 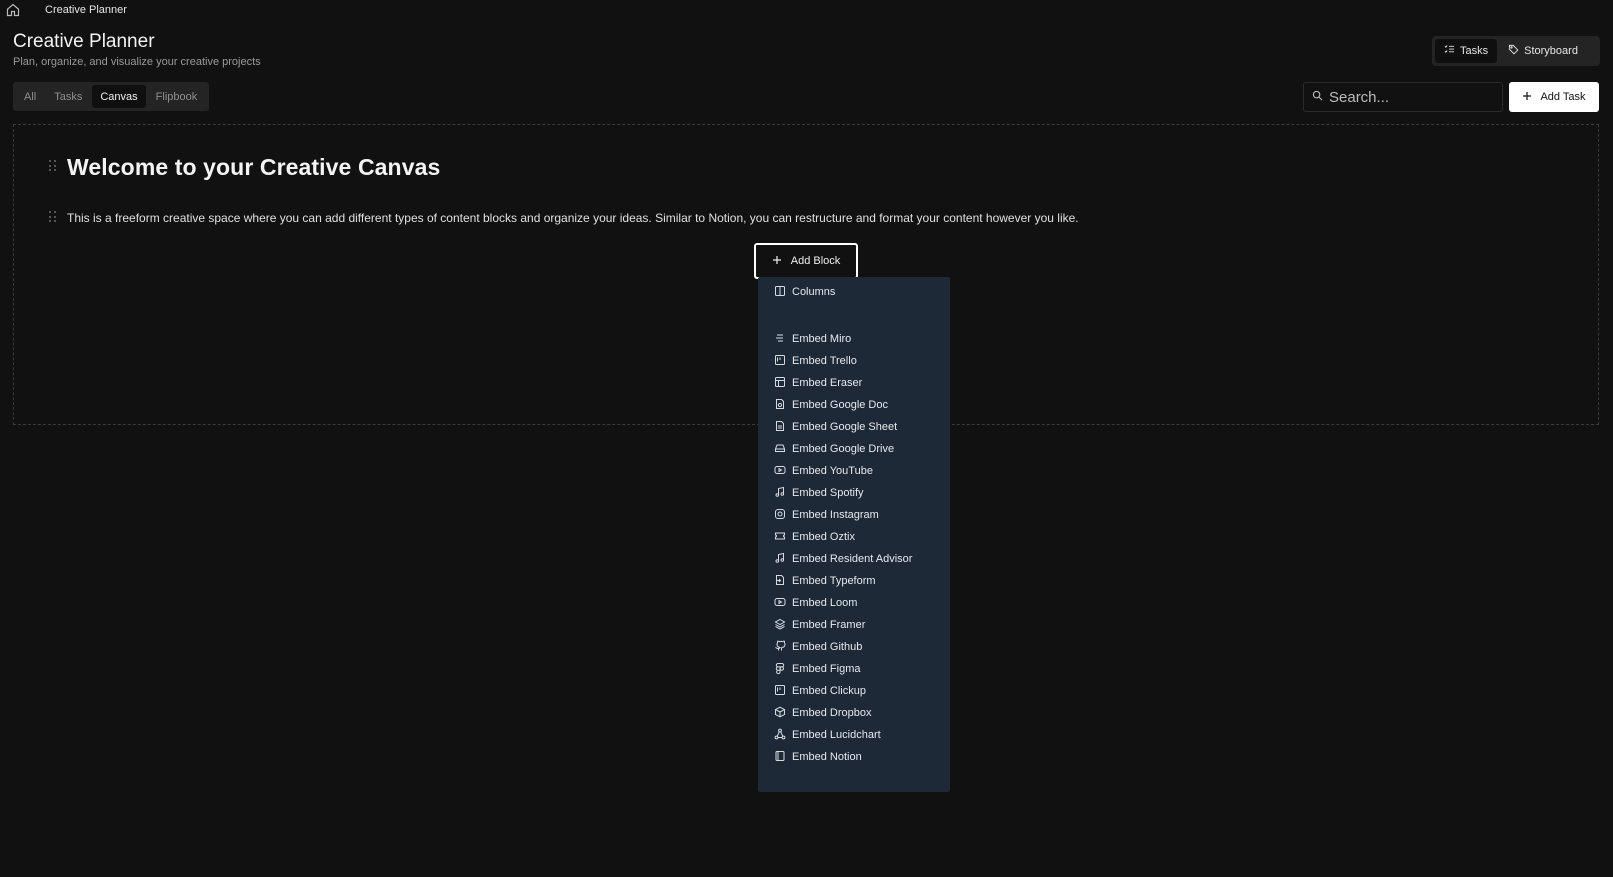 What do you see at coordinates (806, 11) in the screenshot?
I see `top-bar: Creative Planner` at bounding box center [806, 11].